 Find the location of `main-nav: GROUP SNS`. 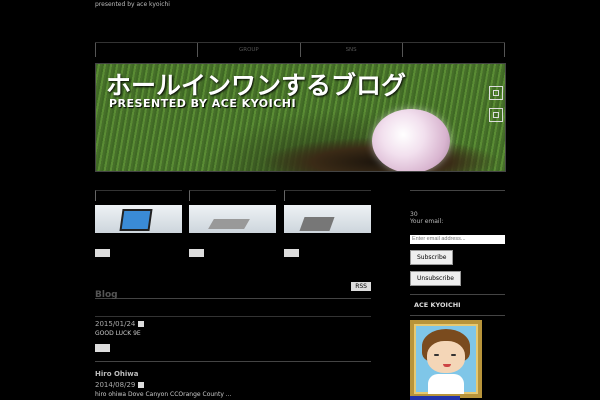

main-nav: GROUP SNS is located at coordinates (300, 49).